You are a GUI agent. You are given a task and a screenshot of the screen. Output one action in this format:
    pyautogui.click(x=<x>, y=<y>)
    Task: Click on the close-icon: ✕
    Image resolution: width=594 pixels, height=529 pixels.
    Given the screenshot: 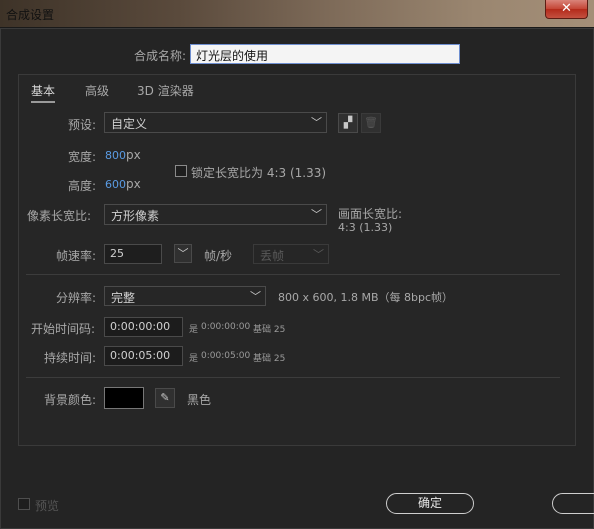 What is the action you would take?
    pyautogui.click(x=566, y=8)
    